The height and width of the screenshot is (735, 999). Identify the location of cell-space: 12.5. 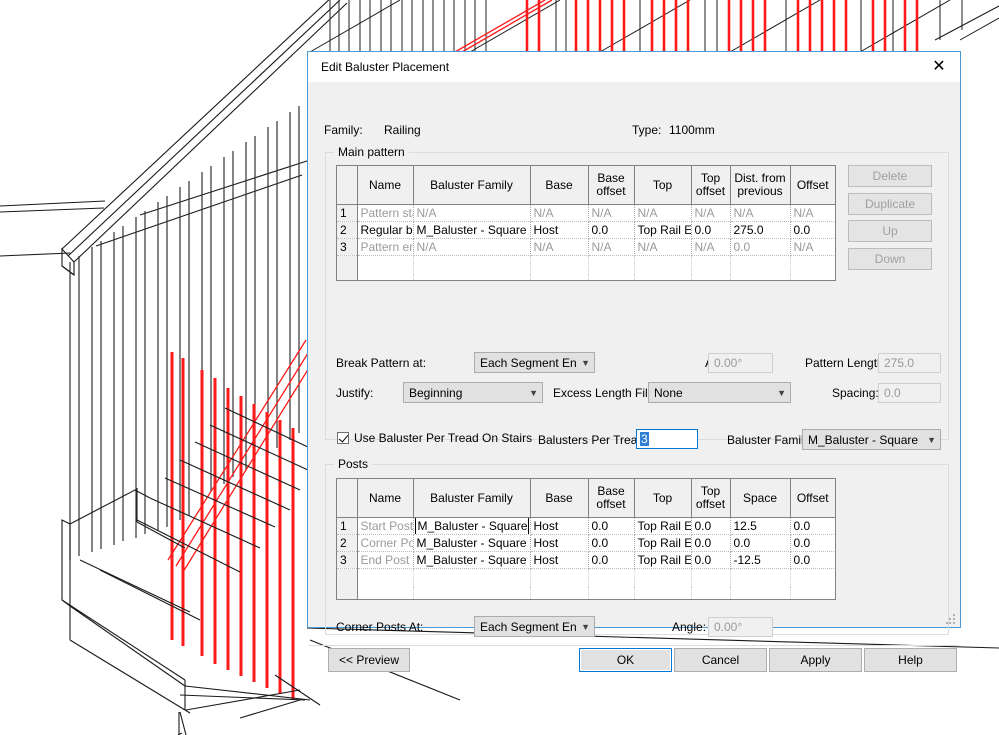
(760, 526).